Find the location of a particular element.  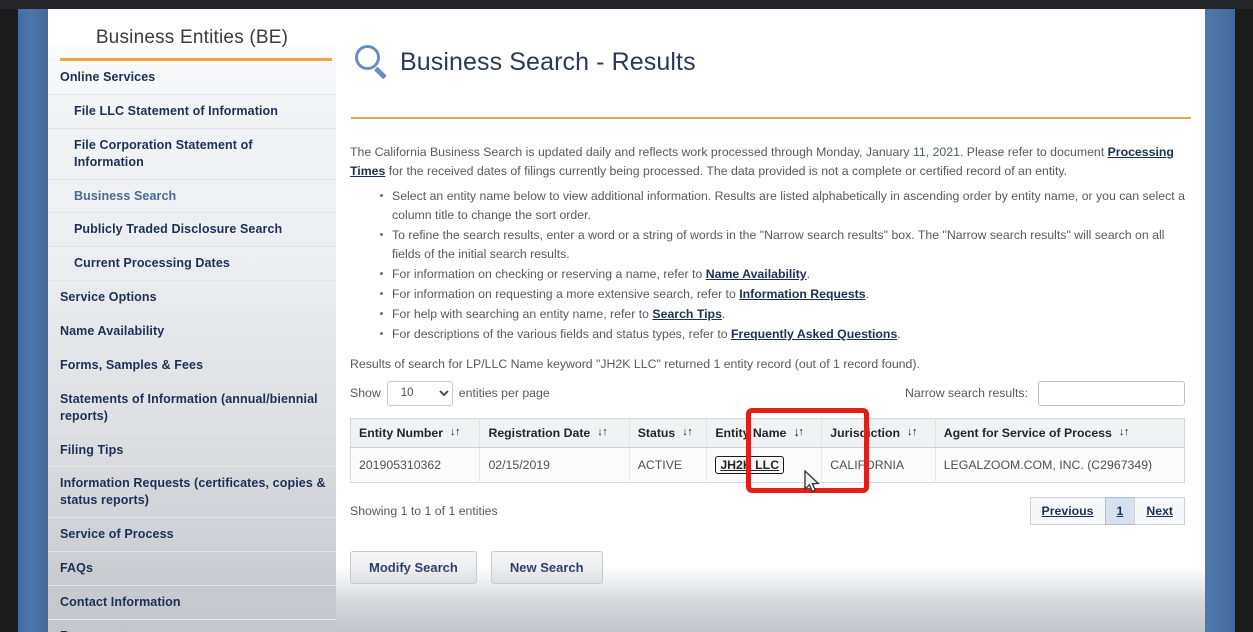

pagination-previous: Previous is located at coordinates (1067, 510).